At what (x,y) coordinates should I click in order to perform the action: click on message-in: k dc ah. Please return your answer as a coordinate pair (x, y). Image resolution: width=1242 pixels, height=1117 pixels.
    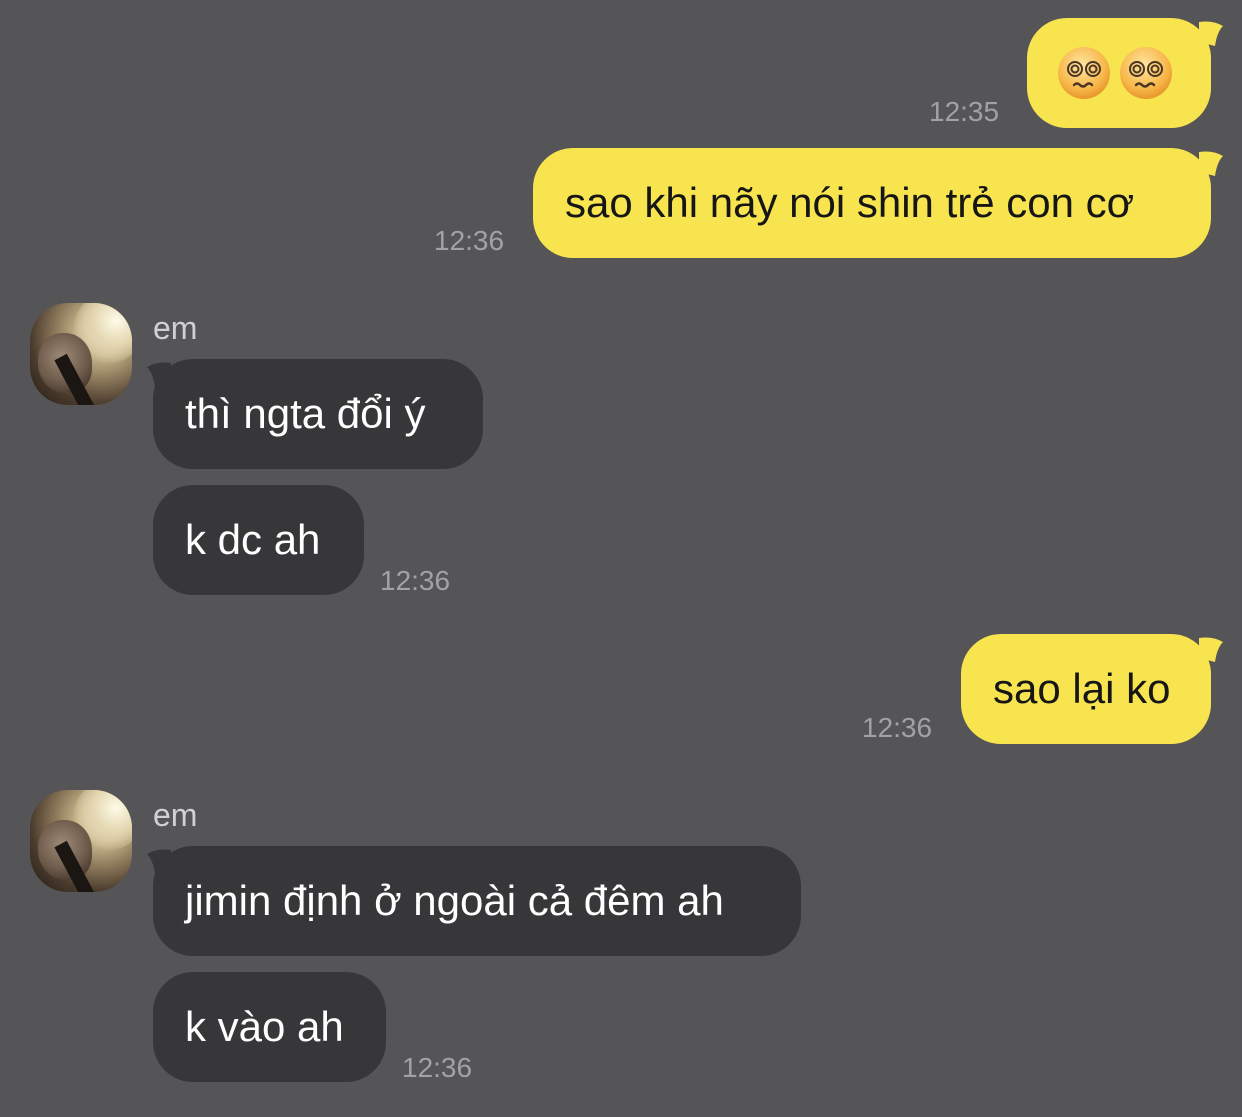
    Looking at the image, I should click on (258, 540).